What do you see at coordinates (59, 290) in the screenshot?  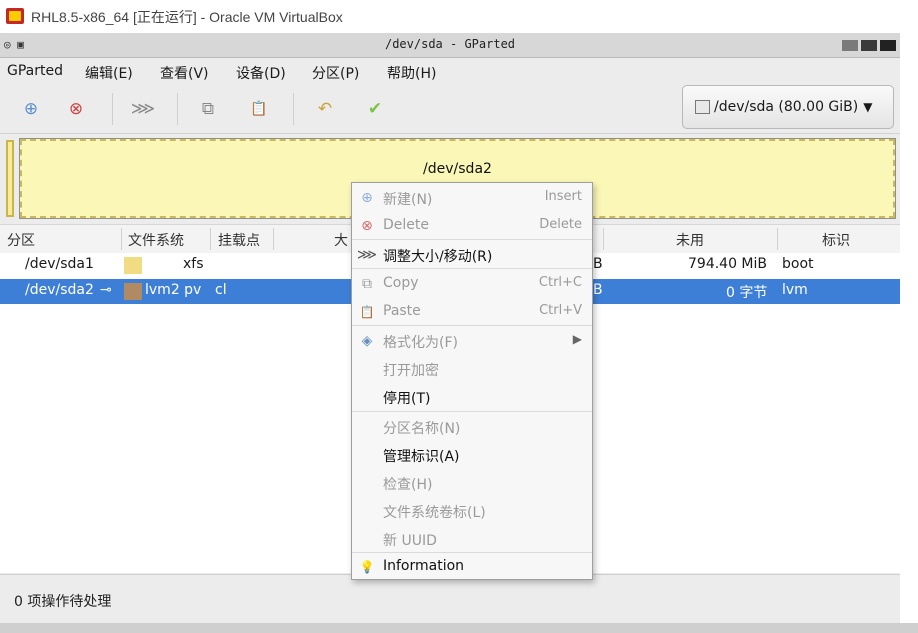 I see `cell-partition: /dev/sda2` at bounding box center [59, 290].